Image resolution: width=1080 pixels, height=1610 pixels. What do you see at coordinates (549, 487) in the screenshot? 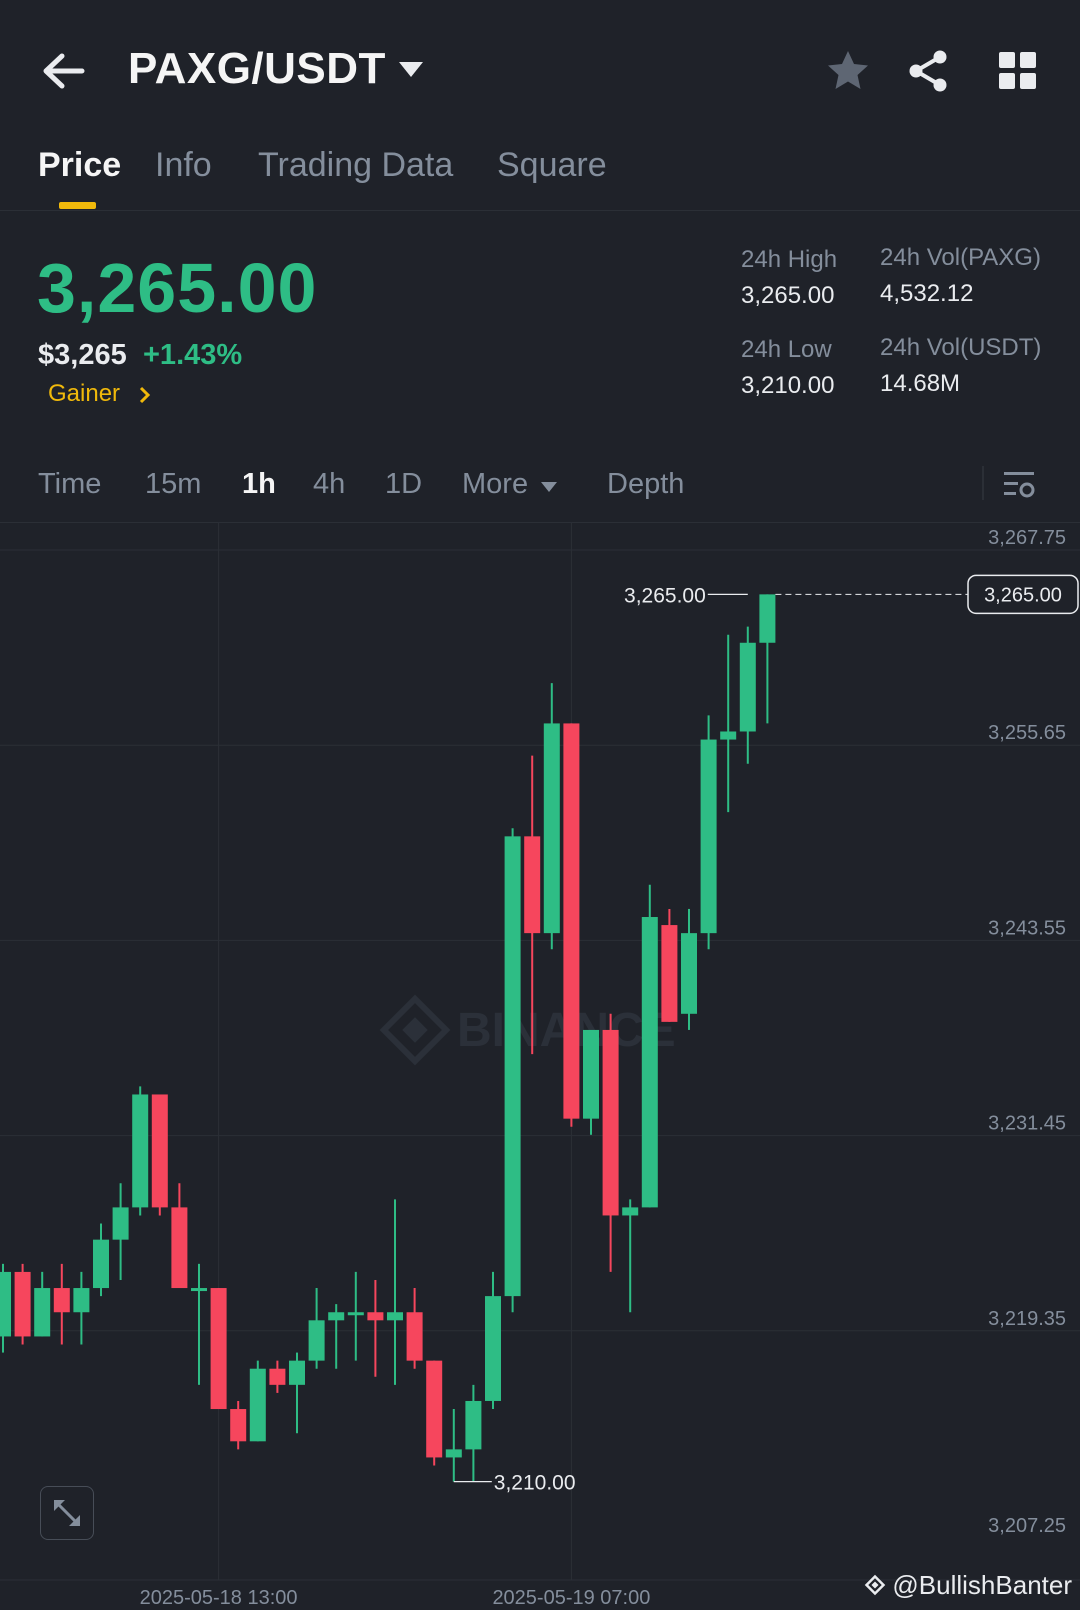
I see `more-caret-icon` at bounding box center [549, 487].